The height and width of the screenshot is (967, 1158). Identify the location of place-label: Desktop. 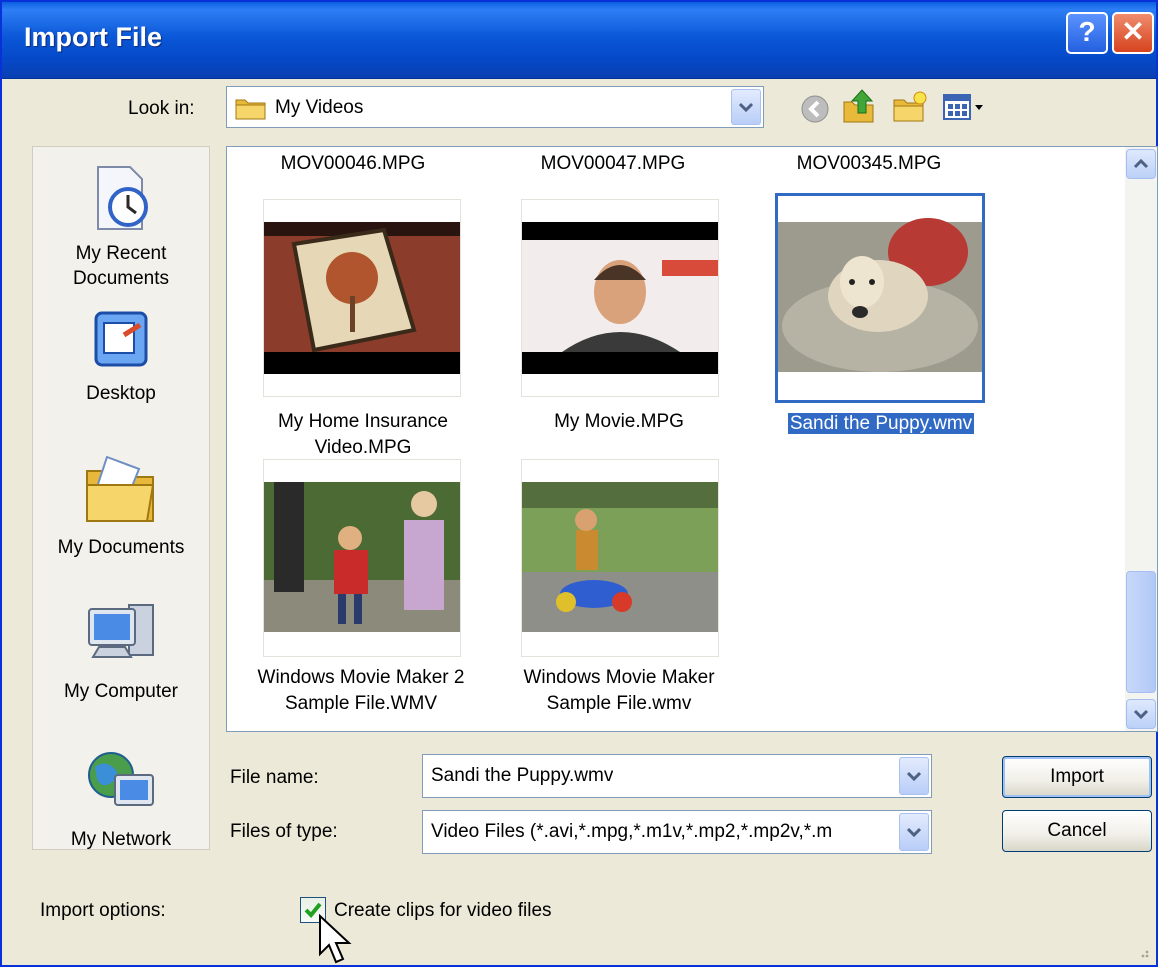
(121, 393).